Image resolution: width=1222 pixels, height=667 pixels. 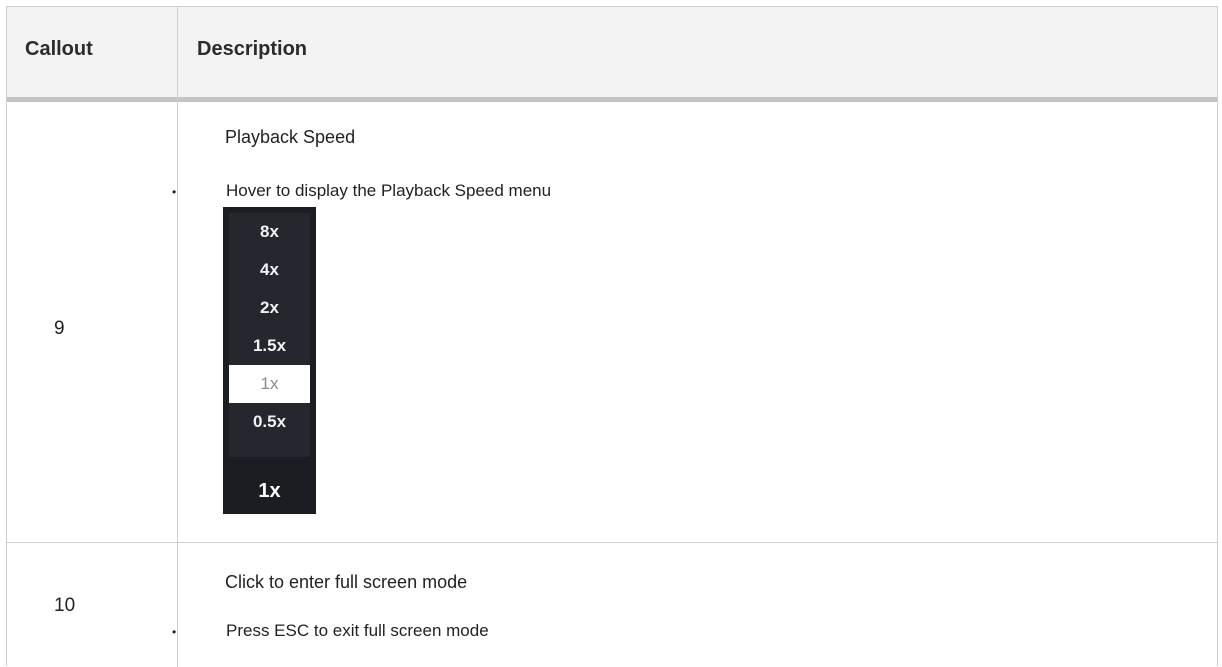 What do you see at coordinates (177, 337) in the screenshot?
I see `column-divider` at bounding box center [177, 337].